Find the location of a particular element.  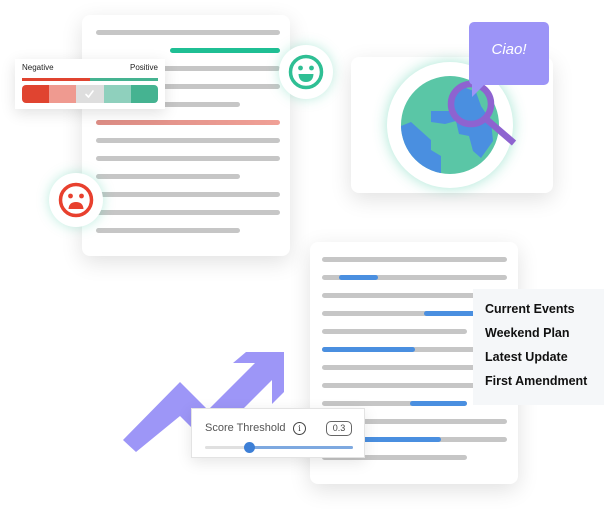

happy-face-badge is located at coordinates (306, 72).